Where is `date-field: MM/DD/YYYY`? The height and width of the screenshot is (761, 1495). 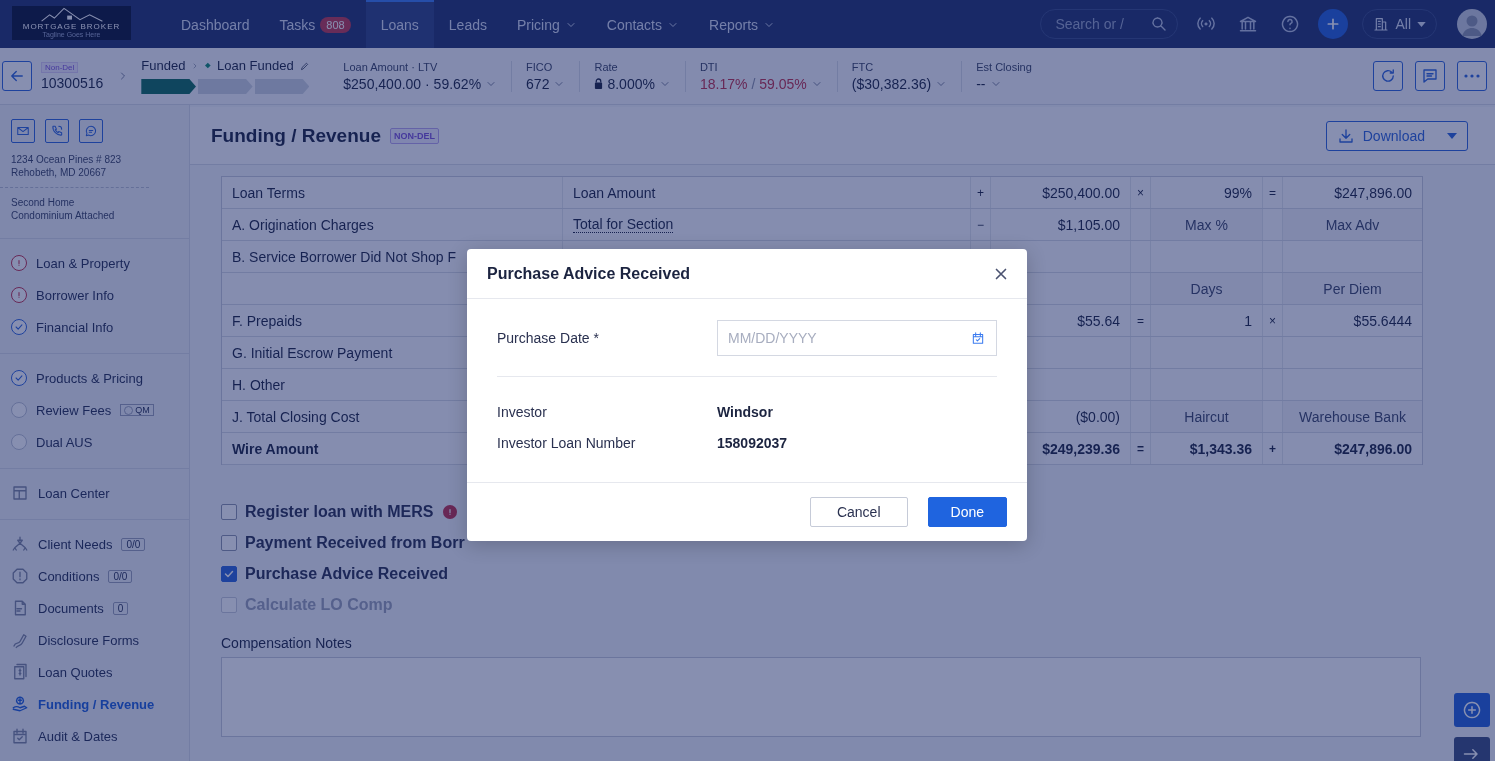 date-field: MM/DD/YYYY is located at coordinates (857, 338).